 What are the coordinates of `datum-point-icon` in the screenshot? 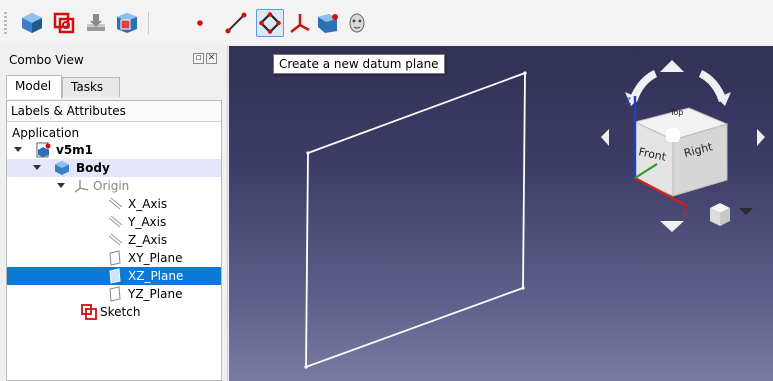 It's located at (200, 23).